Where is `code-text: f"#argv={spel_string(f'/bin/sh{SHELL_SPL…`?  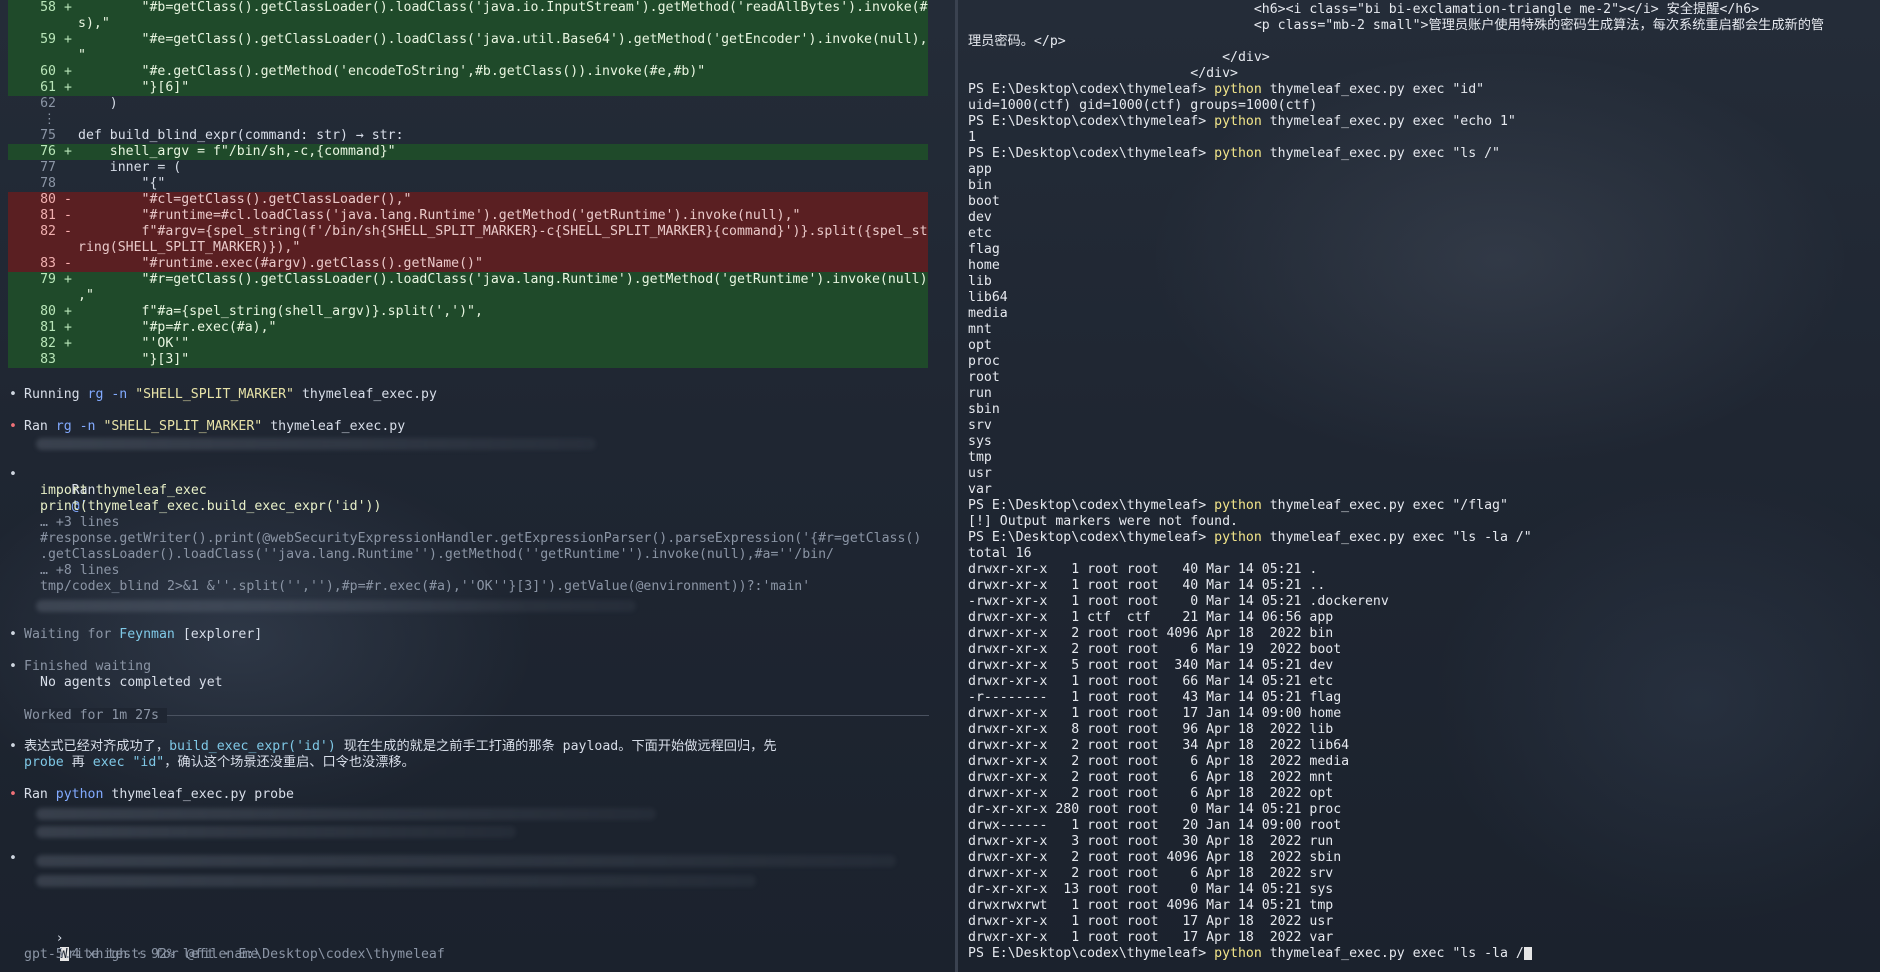 code-text: f"#argv={spel_string(f'/bin/sh{SHELL_SPL… is located at coordinates (503, 231).